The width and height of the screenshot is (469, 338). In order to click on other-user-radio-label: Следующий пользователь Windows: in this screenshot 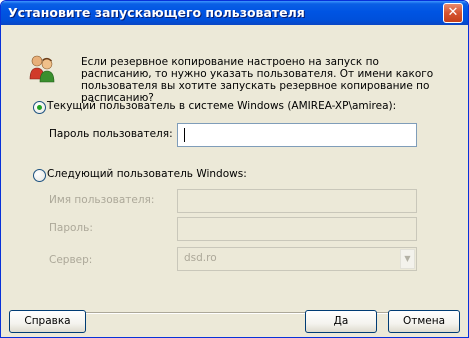, I will do `click(147, 174)`.